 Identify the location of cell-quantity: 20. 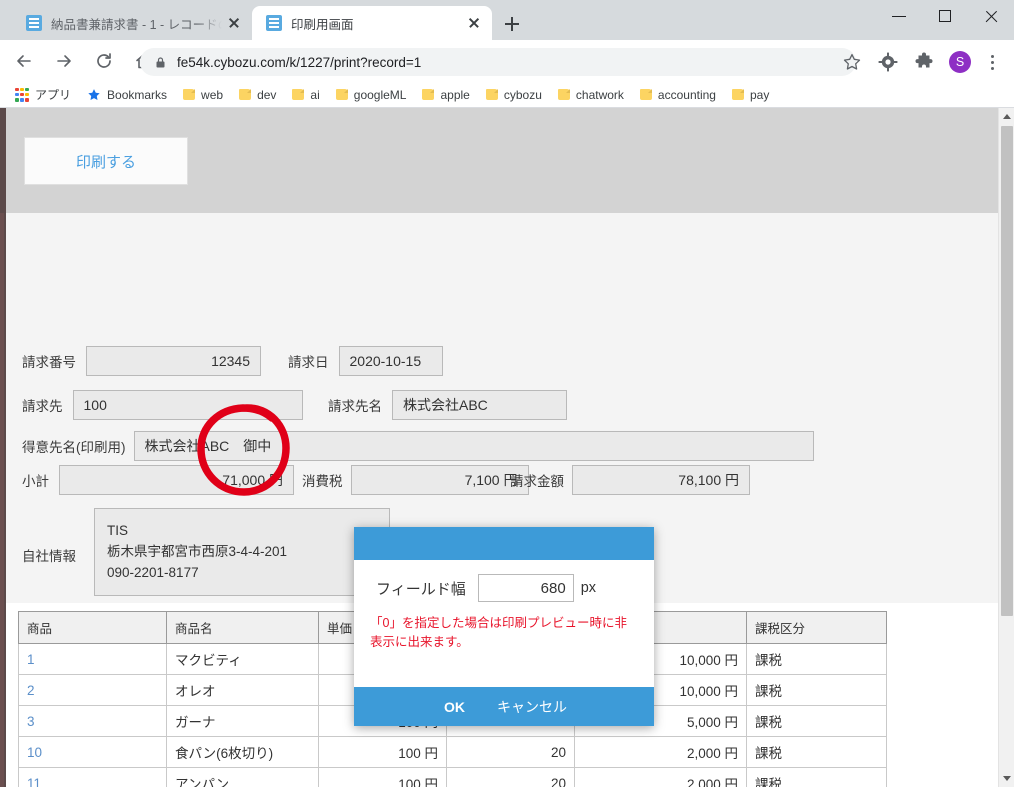
(510, 777).